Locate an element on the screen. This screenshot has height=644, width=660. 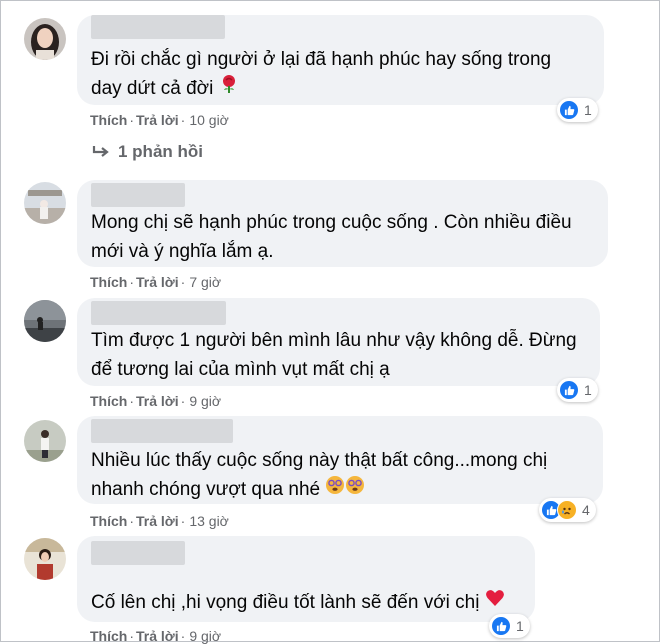
timestamp: 10 giờ is located at coordinates (209, 120).